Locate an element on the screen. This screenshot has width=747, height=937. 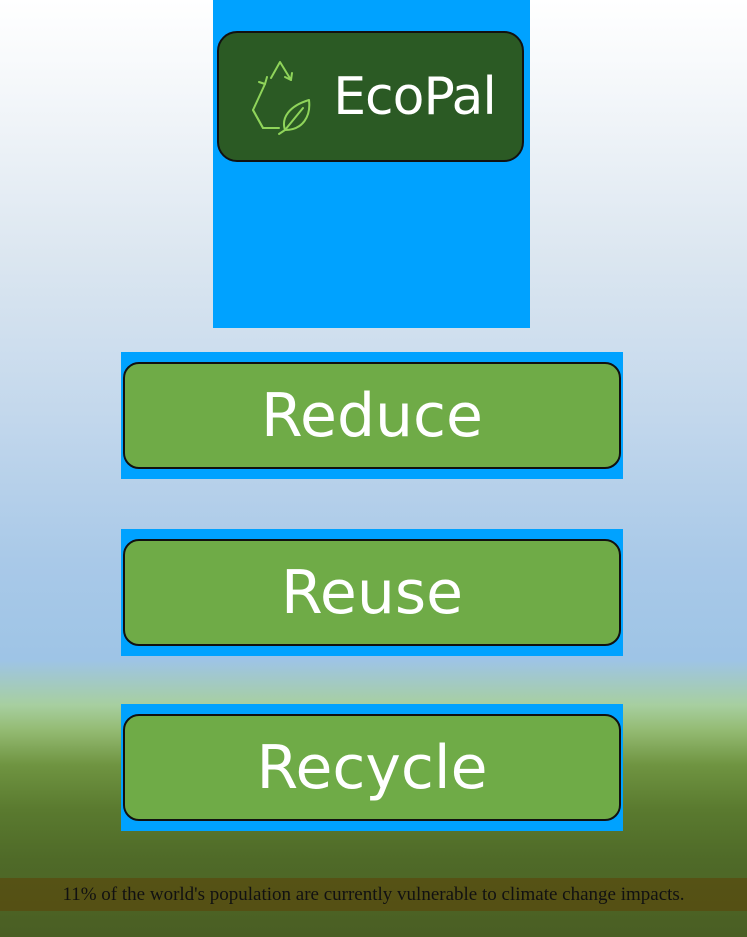
recycle-button: Recycle is located at coordinates (372, 767).